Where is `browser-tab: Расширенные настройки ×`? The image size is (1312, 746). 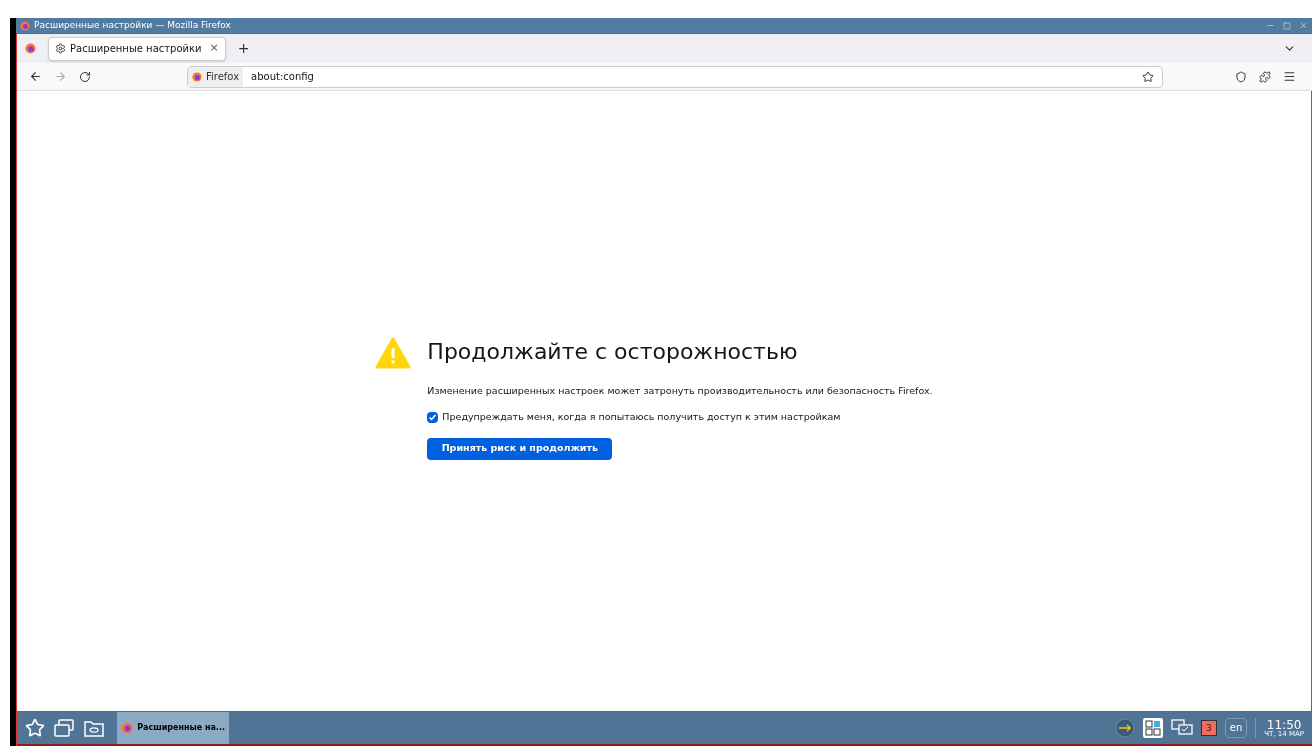 browser-tab: Расширенные настройки × is located at coordinates (137, 48).